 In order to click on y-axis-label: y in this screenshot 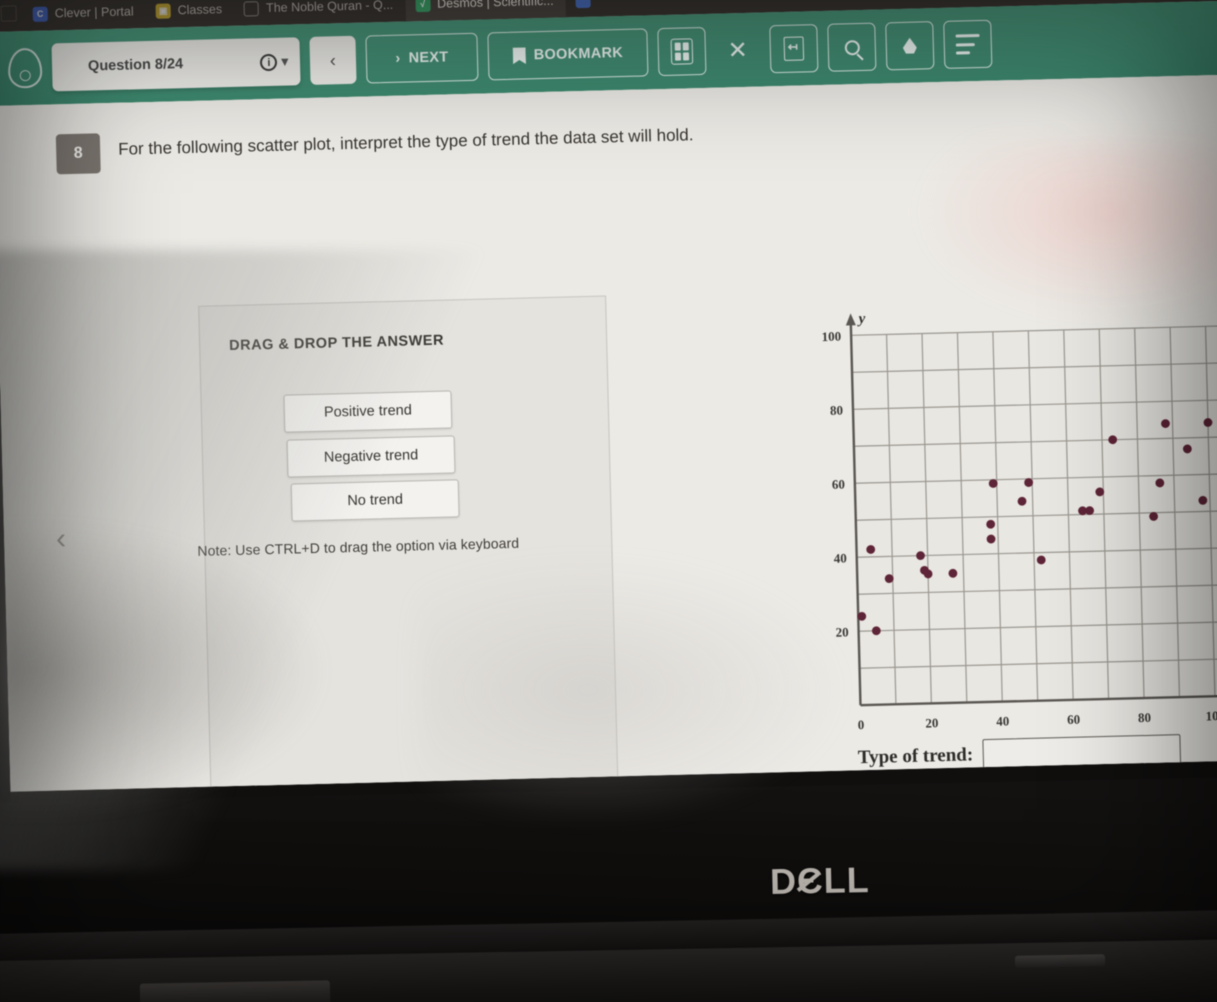, I will do `click(861, 319)`.